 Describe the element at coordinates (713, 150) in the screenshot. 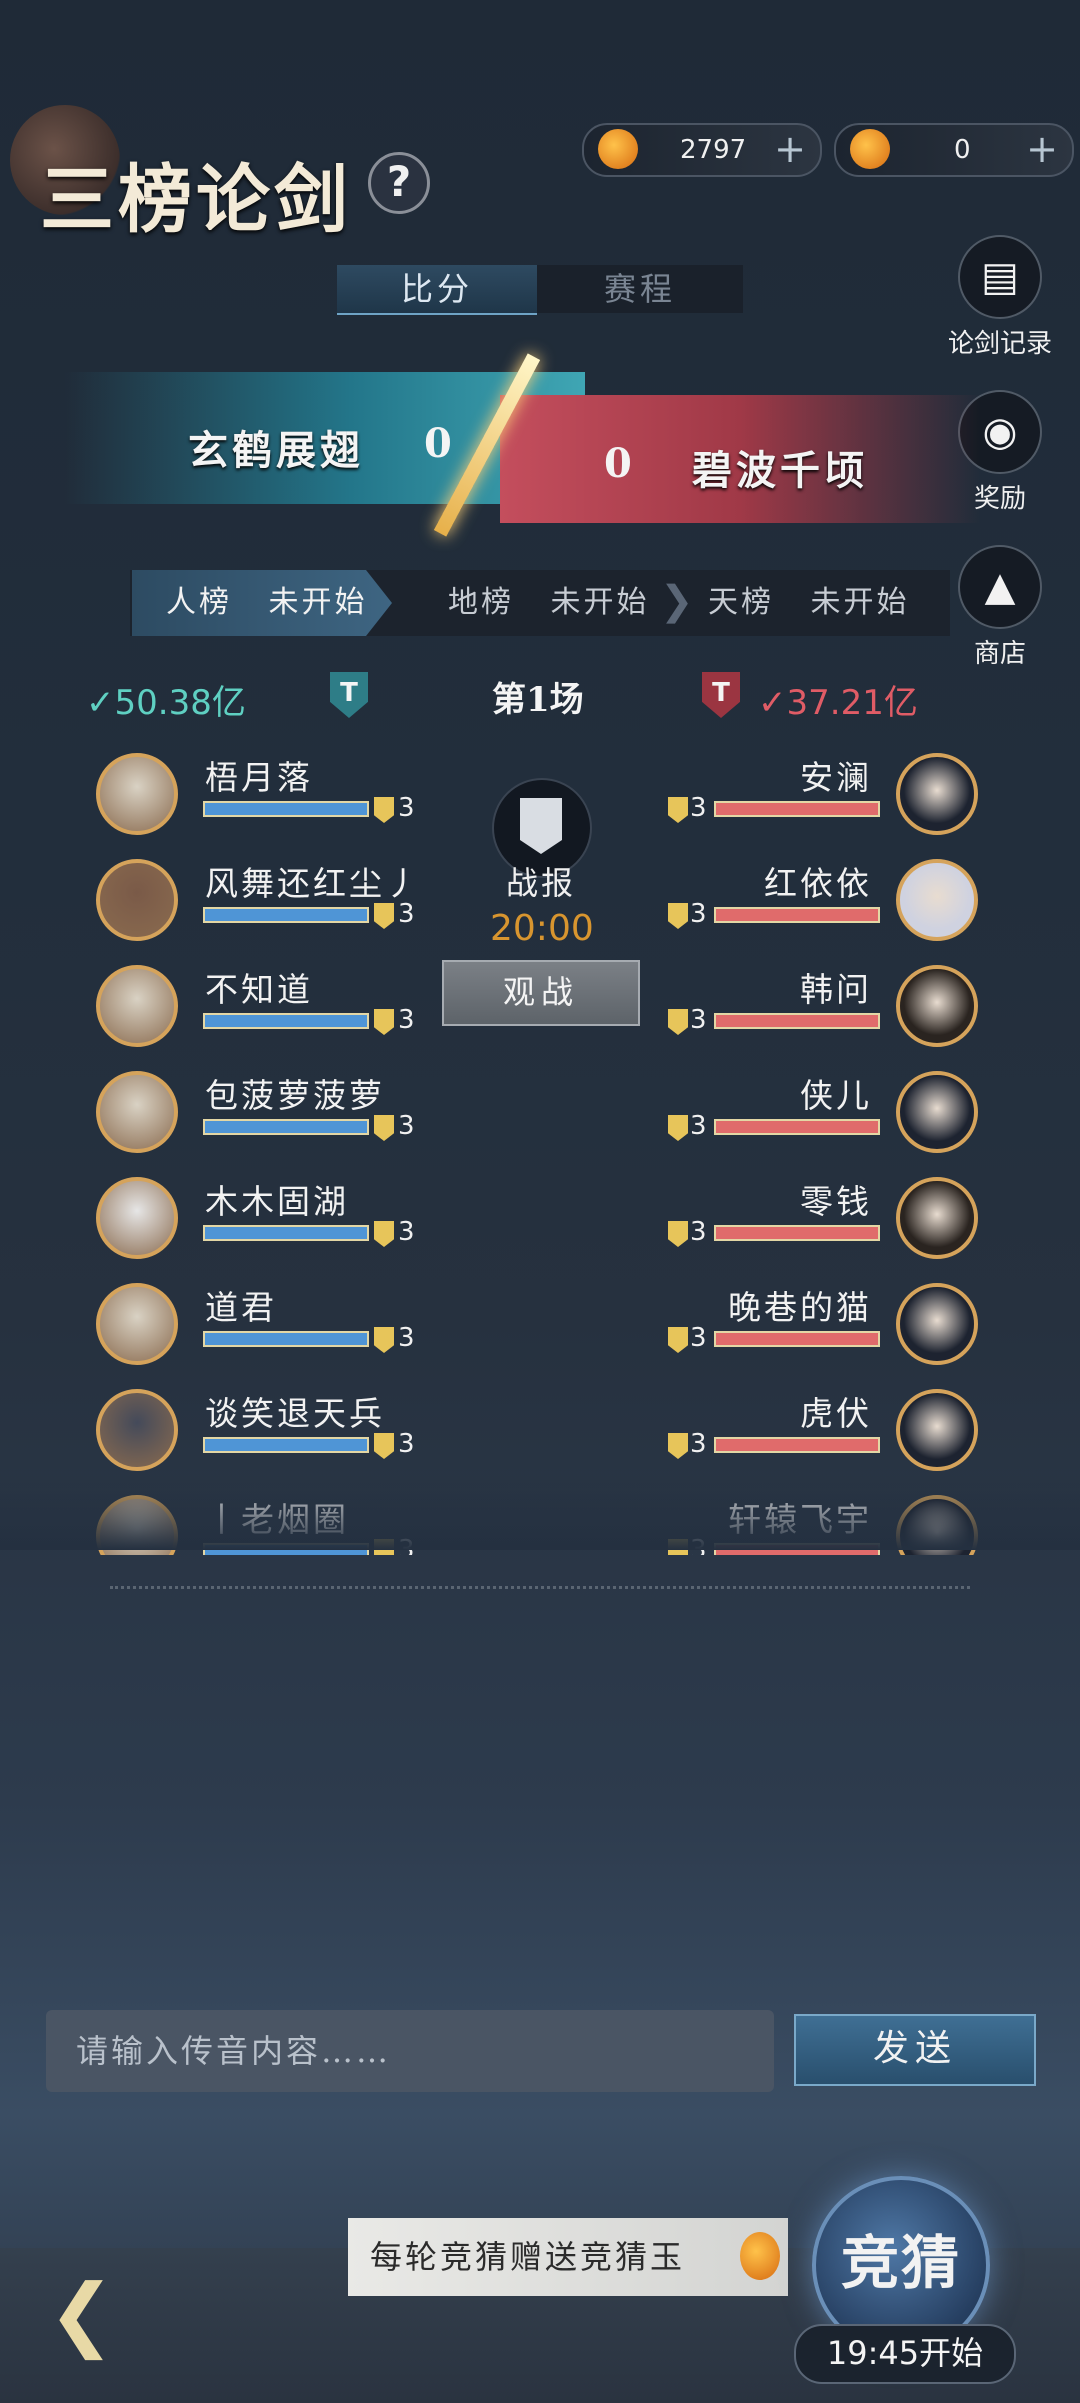

I see `currency-jade-value: 2797` at that location.